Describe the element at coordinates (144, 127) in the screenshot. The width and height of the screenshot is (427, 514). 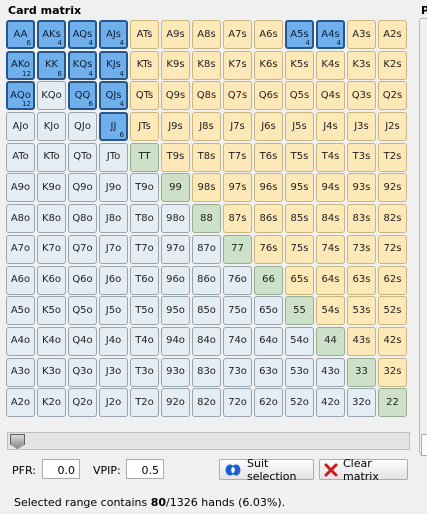
I see `matrix-cell-jts: JTs` at that location.